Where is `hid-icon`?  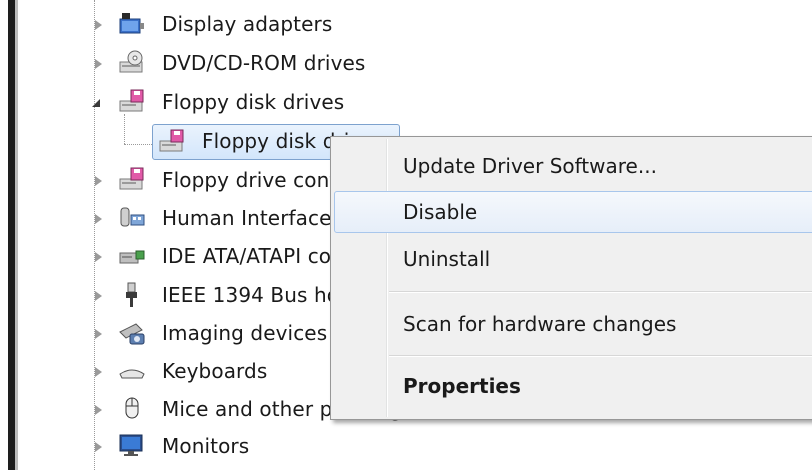
hid-icon is located at coordinates (132, 217).